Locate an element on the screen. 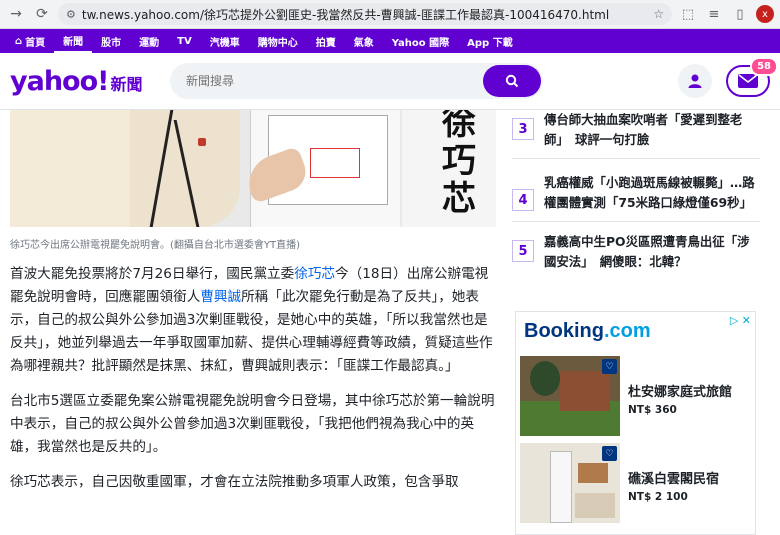 The width and height of the screenshot is (780, 535). trending-item: 4 乳癌權威「小跑過斑馬線被輾斃」…路權團體實測「75米路口綠燈僅69秒」 is located at coordinates (636, 190).